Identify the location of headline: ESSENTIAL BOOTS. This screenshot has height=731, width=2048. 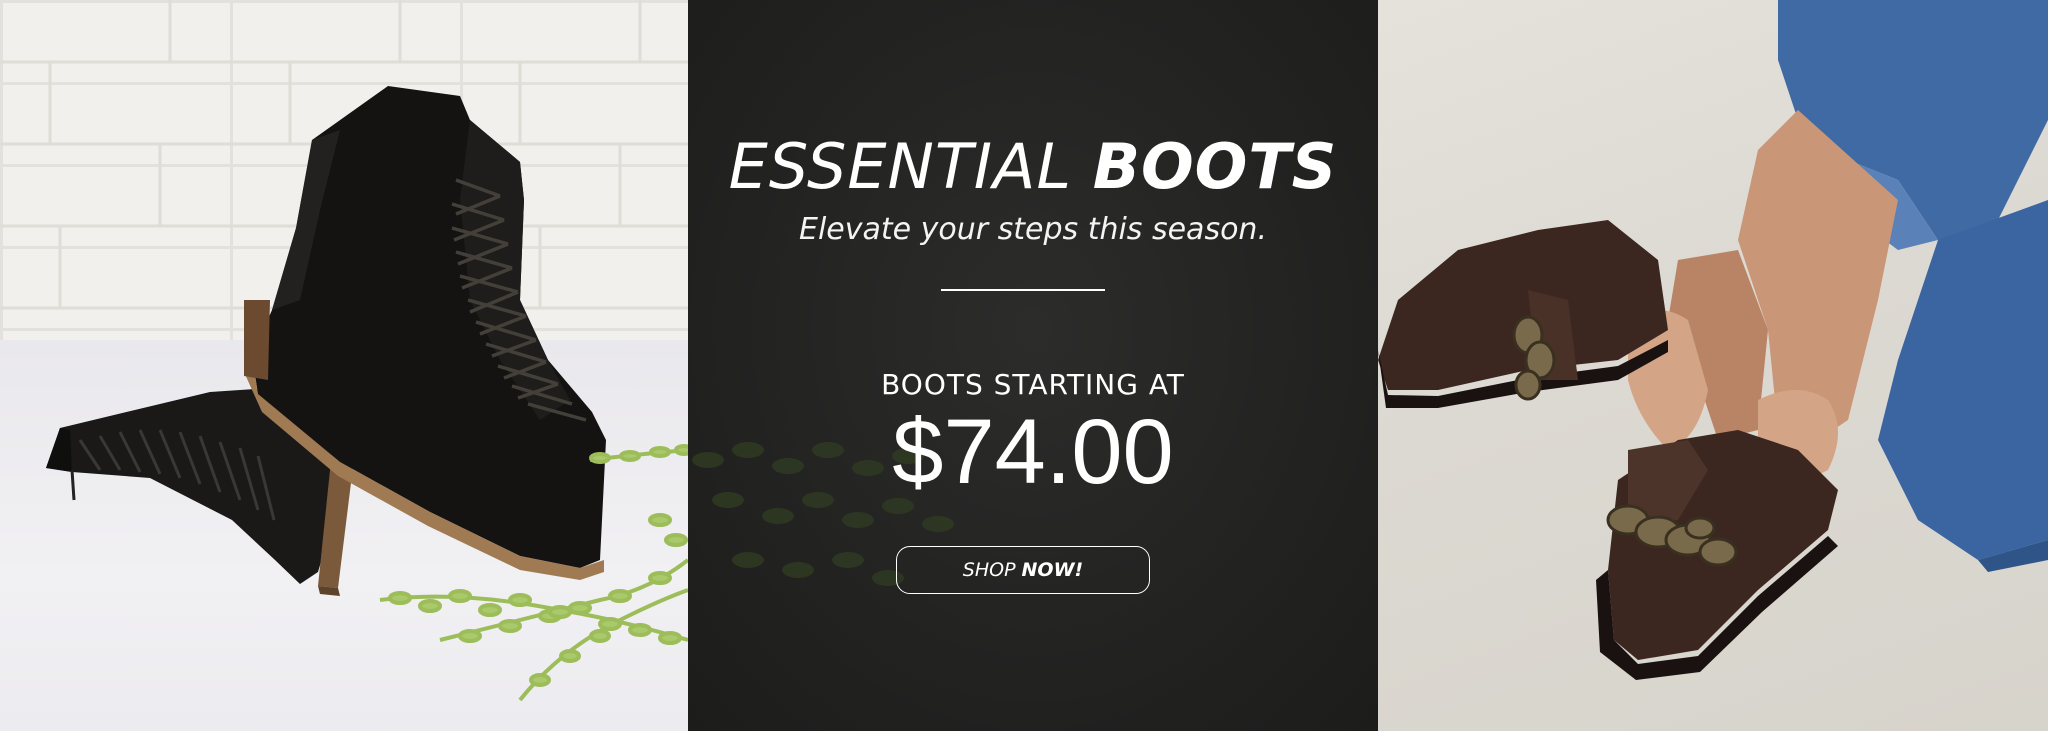
(1033, 167).